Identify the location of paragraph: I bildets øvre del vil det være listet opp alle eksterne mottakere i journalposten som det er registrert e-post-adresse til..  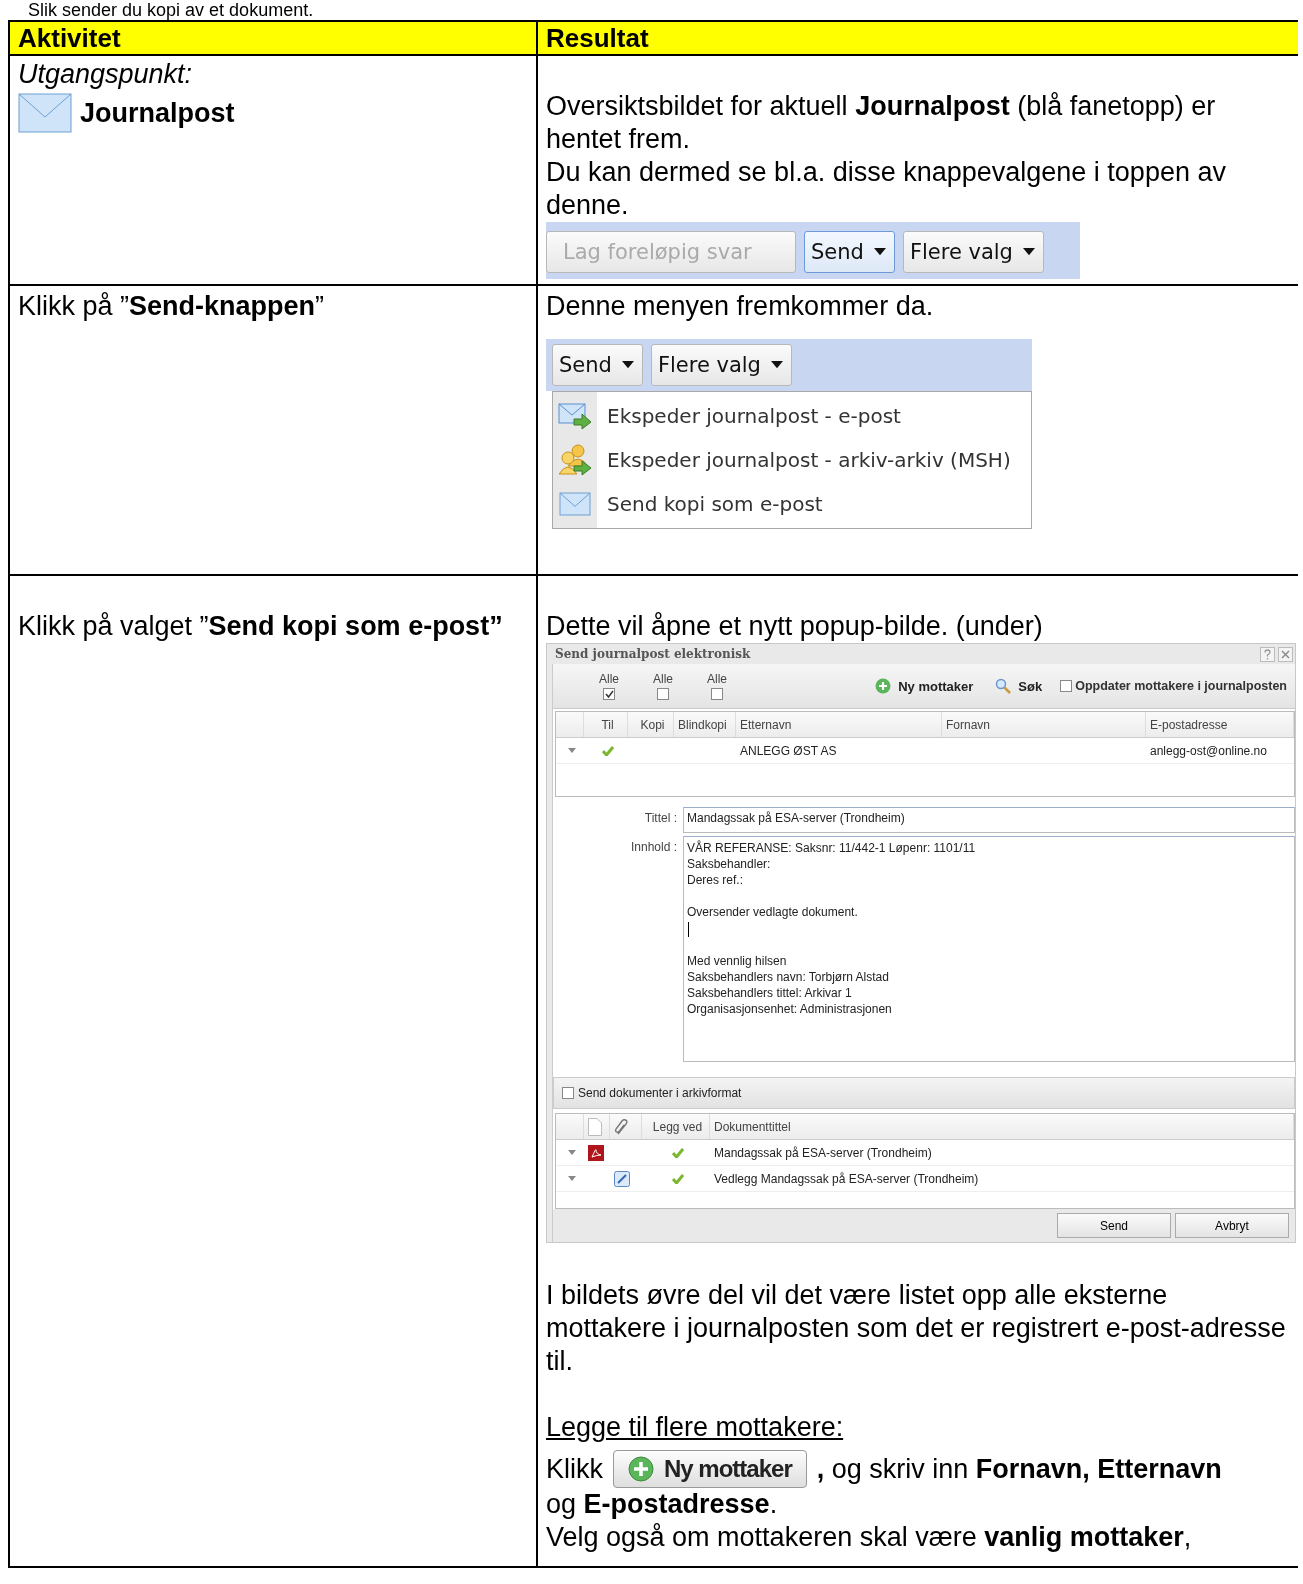
(916, 1328).